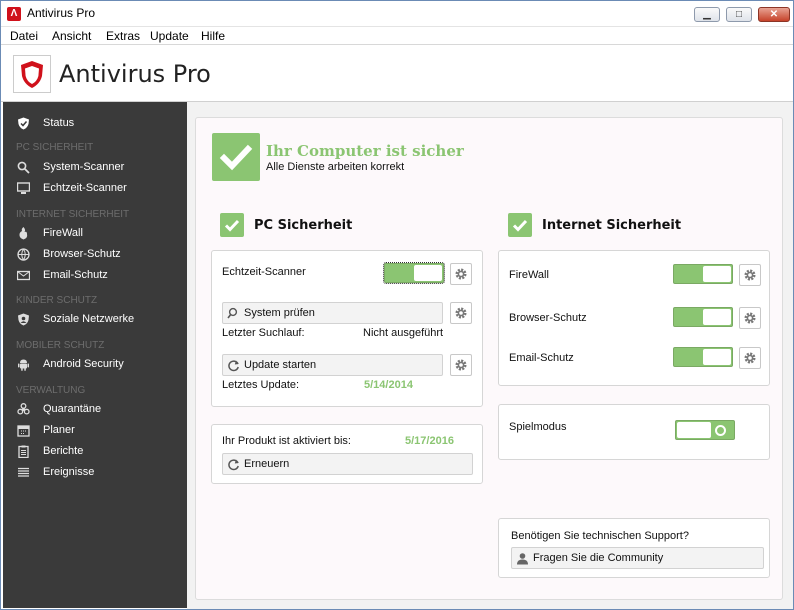  Describe the element at coordinates (23, 472) in the screenshot. I see `list-icon` at that location.